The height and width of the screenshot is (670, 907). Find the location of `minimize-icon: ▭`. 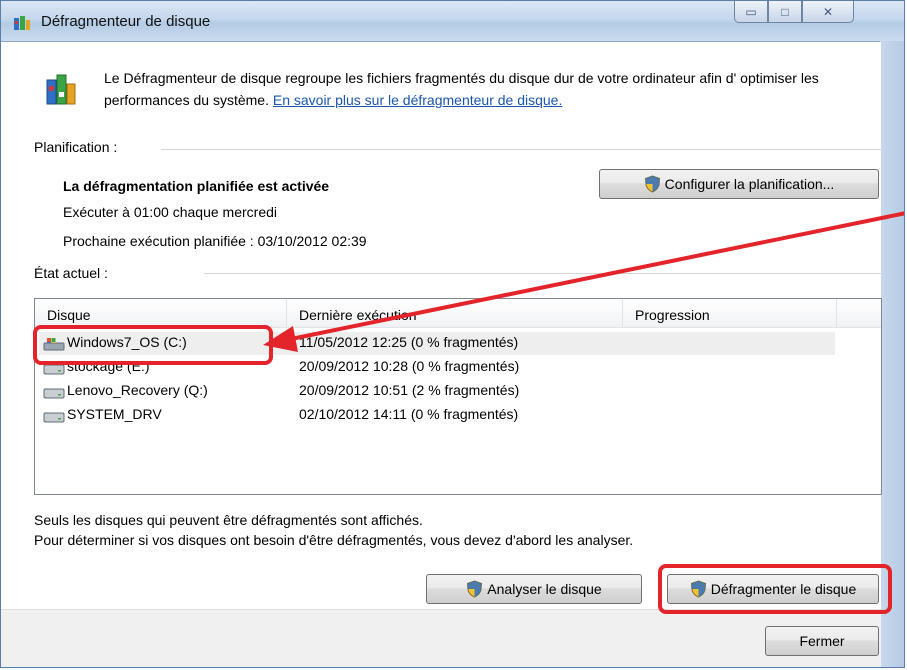

minimize-icon: ▭ is located at coordinates (751, 11).